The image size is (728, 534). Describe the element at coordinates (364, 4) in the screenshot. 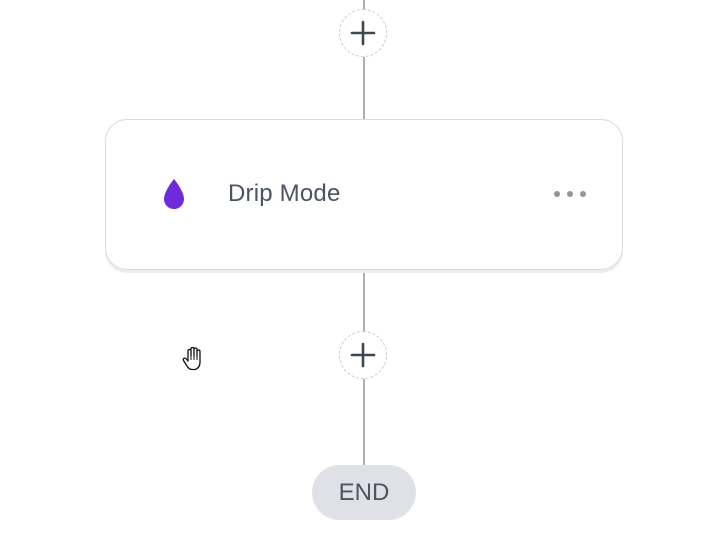

I see `connector-line-top` at that location.